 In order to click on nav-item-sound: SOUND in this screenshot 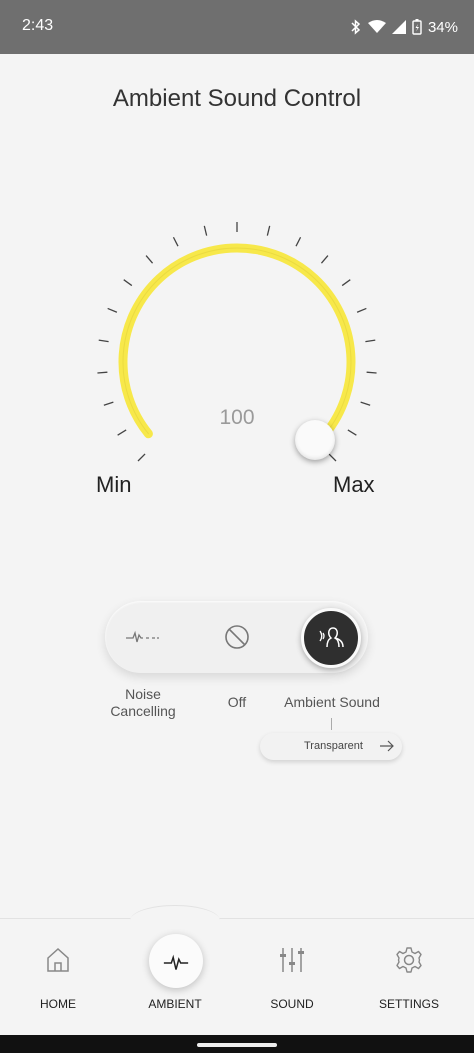, I will do `click(292, 968)`.